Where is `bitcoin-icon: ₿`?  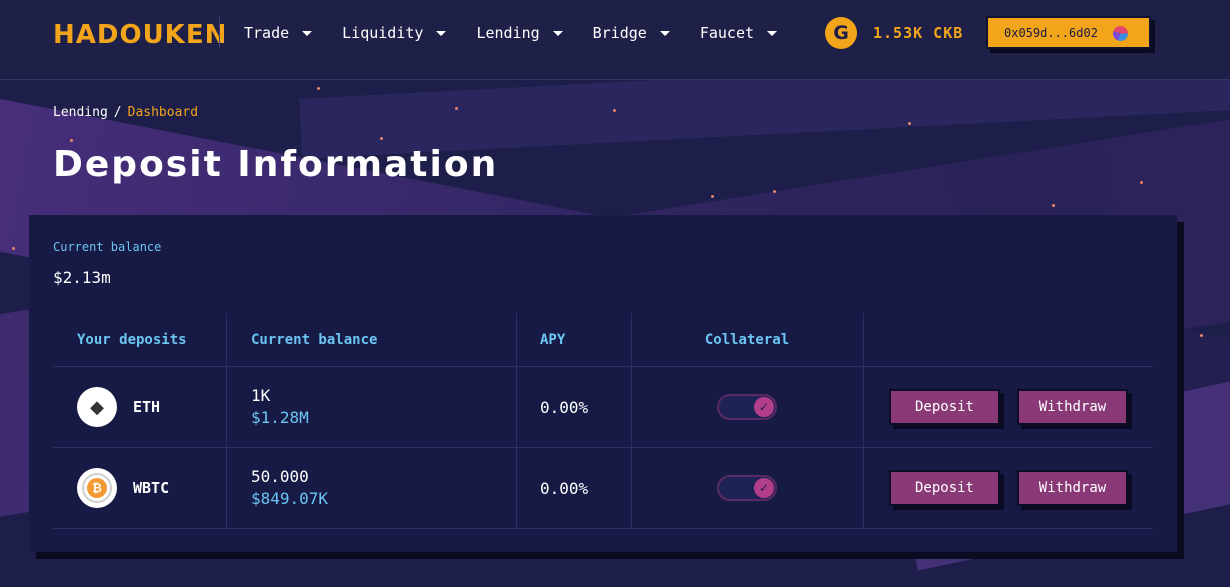
bitcoin-icon: ₿ is located at coordinates (97, 488).